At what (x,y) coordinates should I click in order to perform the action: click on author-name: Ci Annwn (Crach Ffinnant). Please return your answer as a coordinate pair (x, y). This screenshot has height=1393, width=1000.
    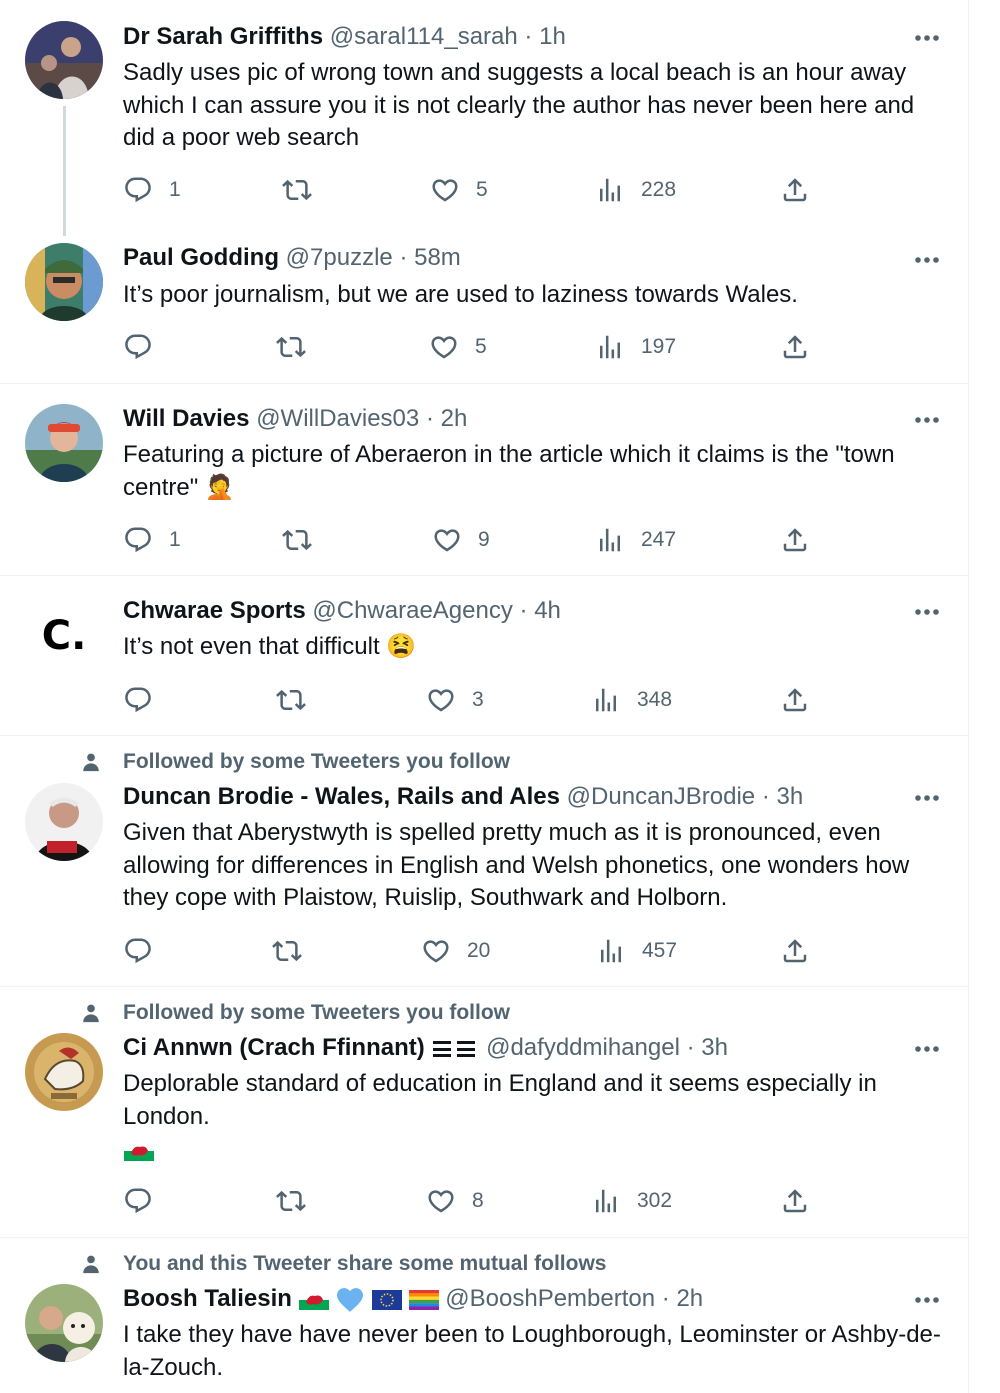
    Looking at the image, I should click on (274, 1047).